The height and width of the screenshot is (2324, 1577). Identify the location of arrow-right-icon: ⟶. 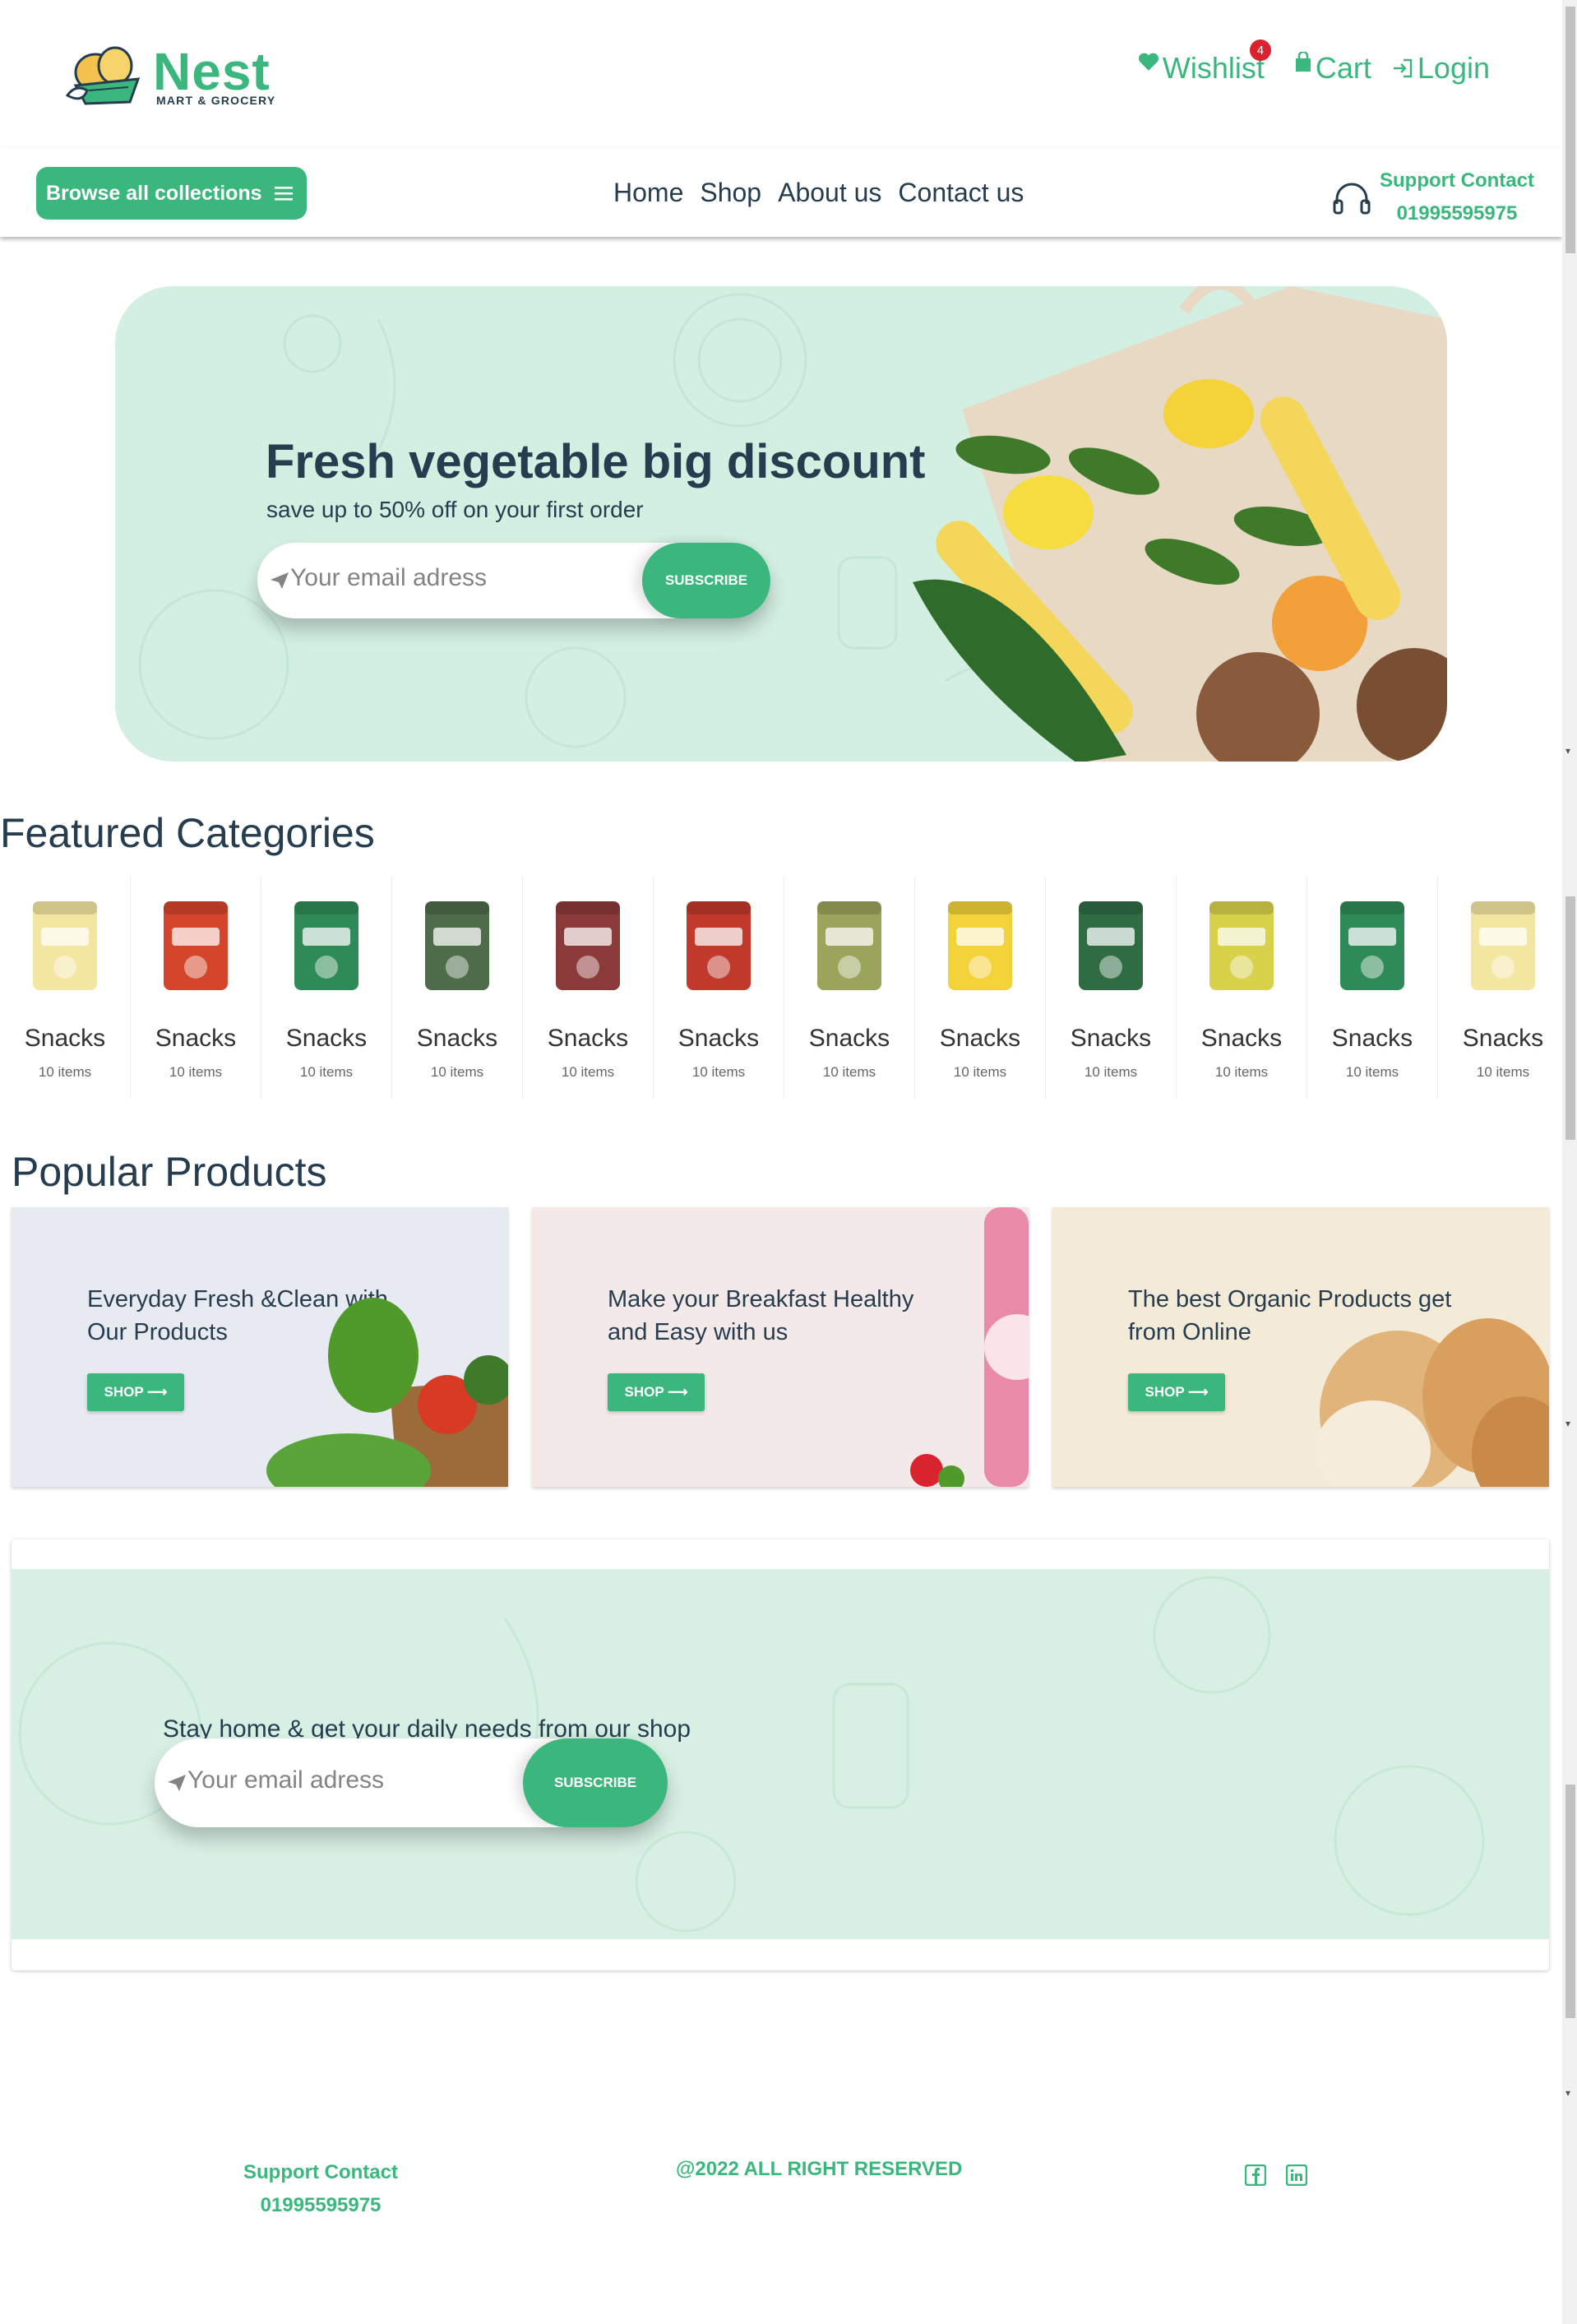
(1199, 1392).